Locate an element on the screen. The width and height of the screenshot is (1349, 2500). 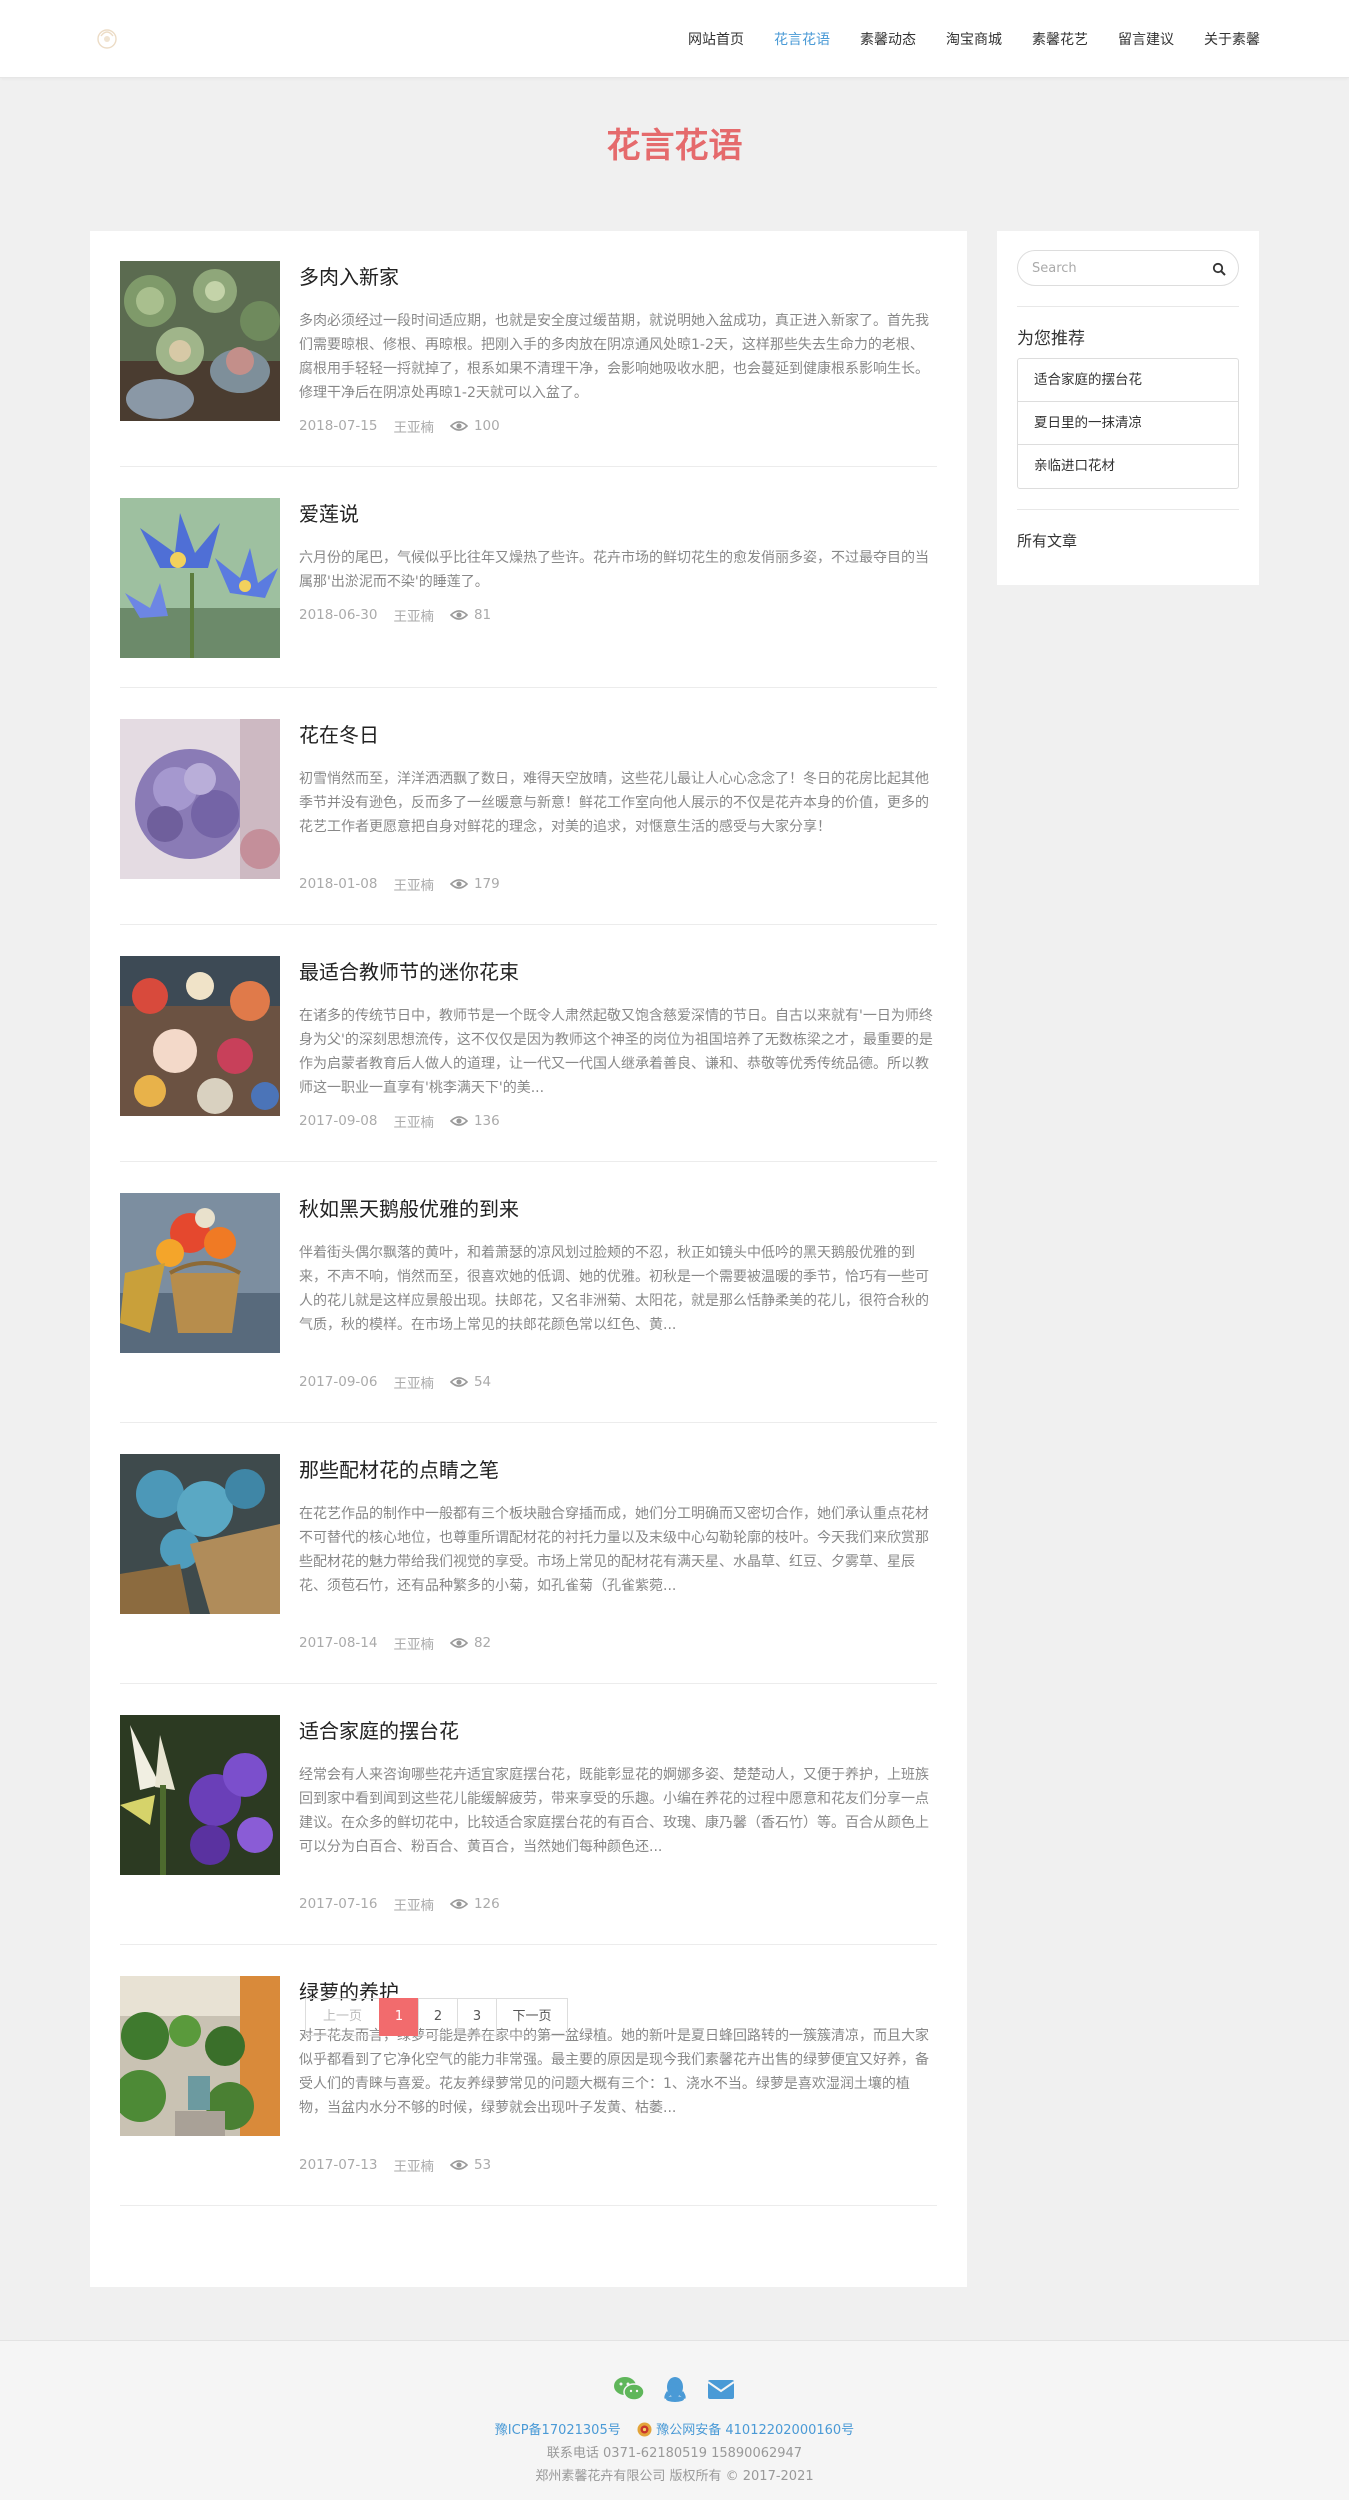
sidebar: 为您推荐 适合家庭的摆台花 夏日里的一抹清凉 亲临进口花材 所有文章 is located at coordinates (1128, 408).